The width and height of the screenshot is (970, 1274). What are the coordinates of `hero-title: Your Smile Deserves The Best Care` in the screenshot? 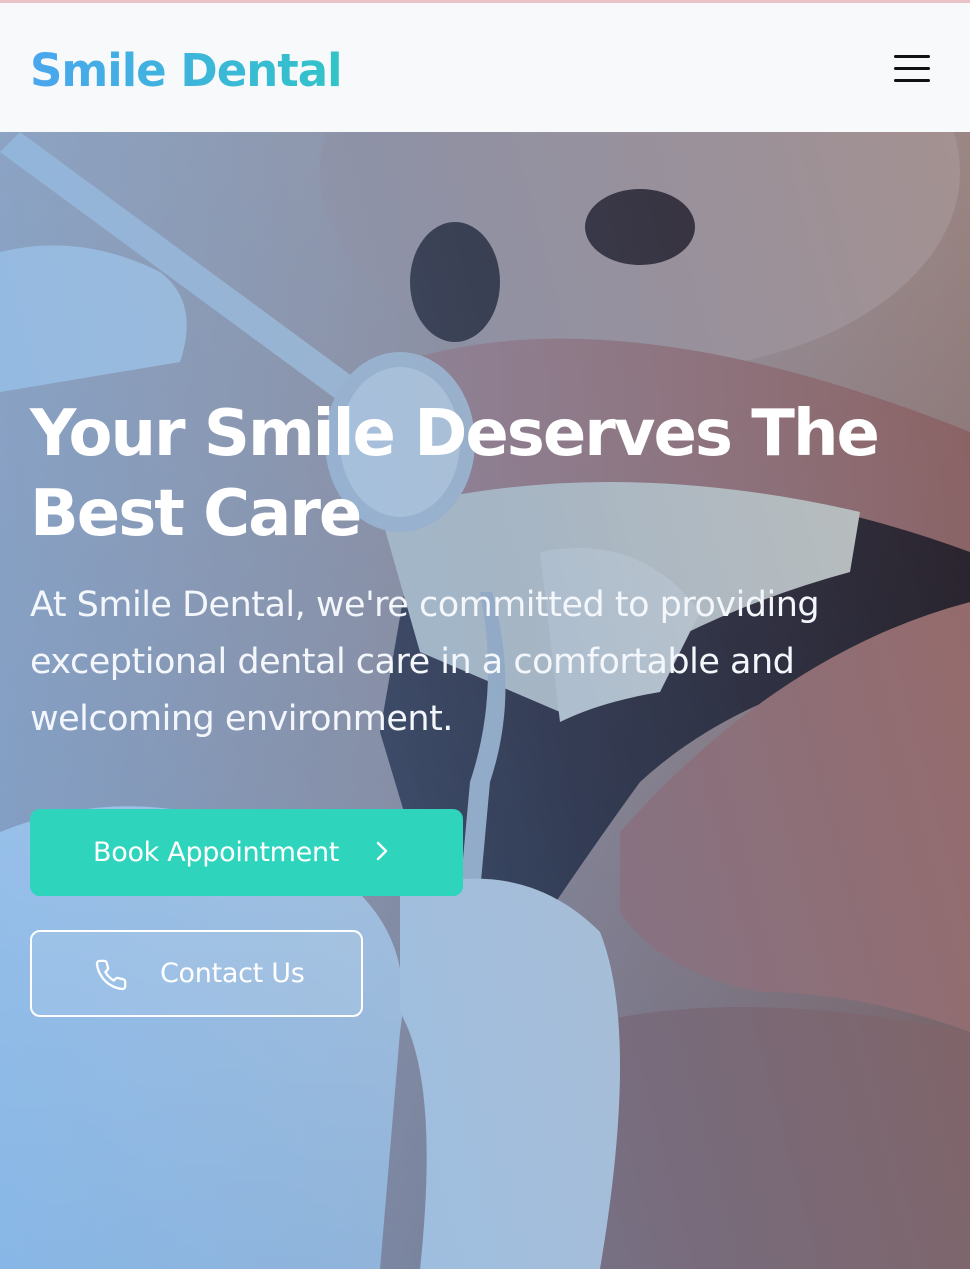 It's located at (455, 474).